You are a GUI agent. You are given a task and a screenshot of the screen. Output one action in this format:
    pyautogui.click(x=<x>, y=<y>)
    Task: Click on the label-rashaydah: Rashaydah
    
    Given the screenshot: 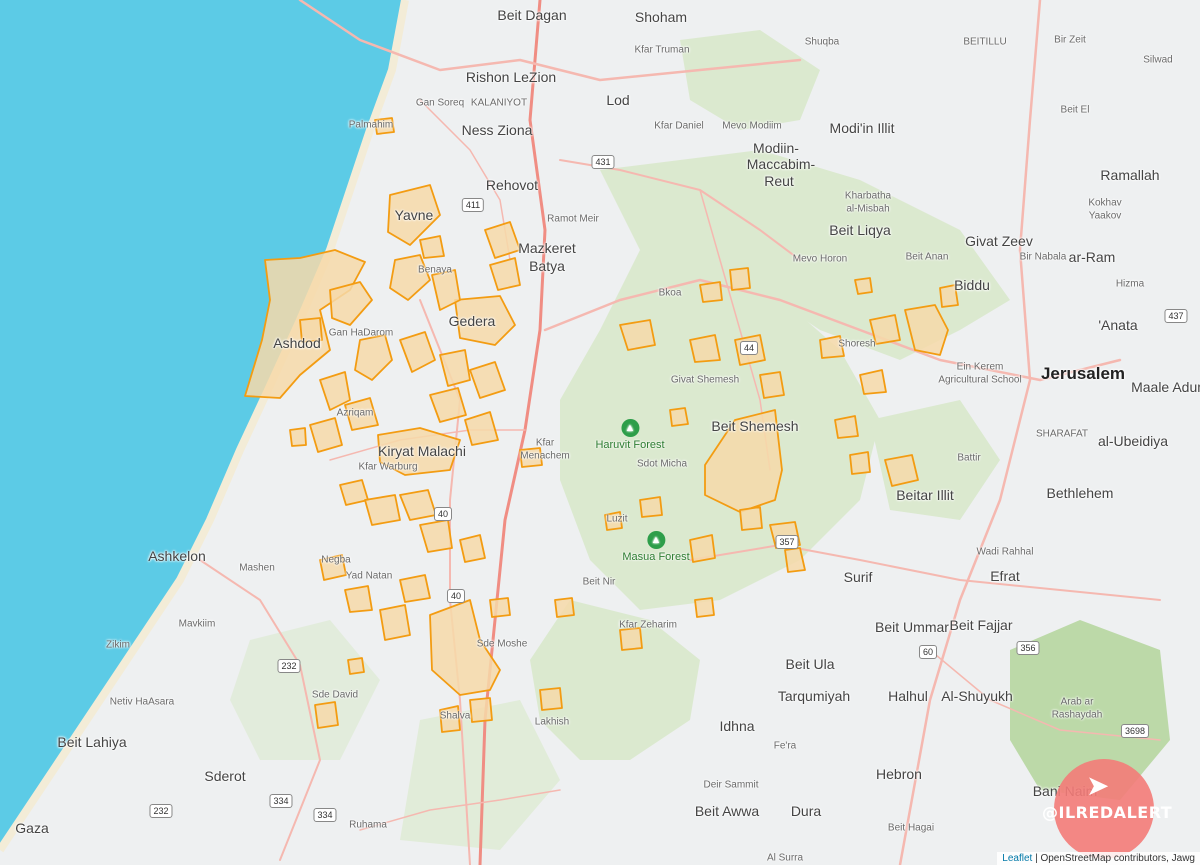 What is the action you would take?
    pyautogui.click(x=1077, y=715)
    